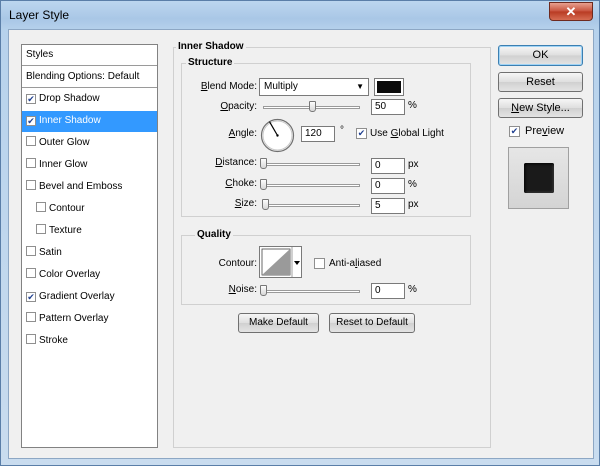  I want to click on style-item-label: Inner Glow, so click(63, 164).